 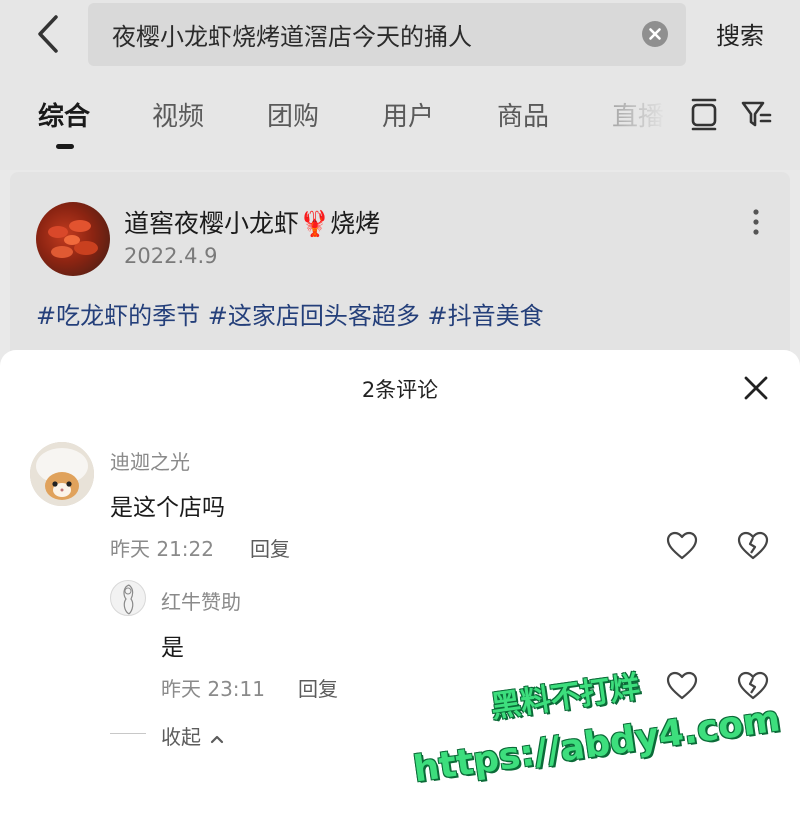 What do you see at coordinates (181, 737) in the screenshot?
I see `collapse-label: 收起` at bounding box center [181, 737].